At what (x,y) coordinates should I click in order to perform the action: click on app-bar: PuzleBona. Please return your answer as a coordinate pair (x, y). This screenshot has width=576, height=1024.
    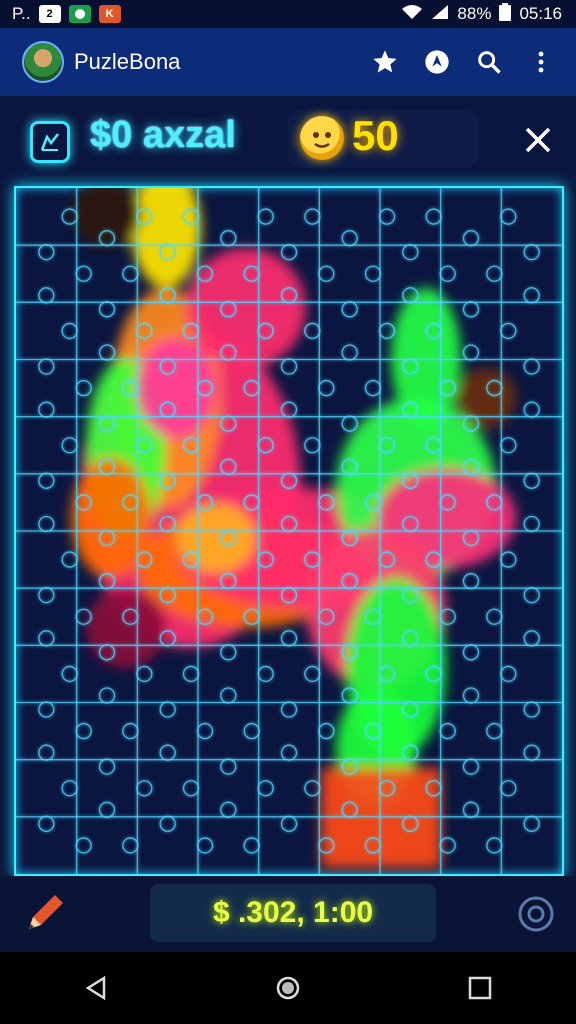
    Looking at the image, I should click on (288, 62).